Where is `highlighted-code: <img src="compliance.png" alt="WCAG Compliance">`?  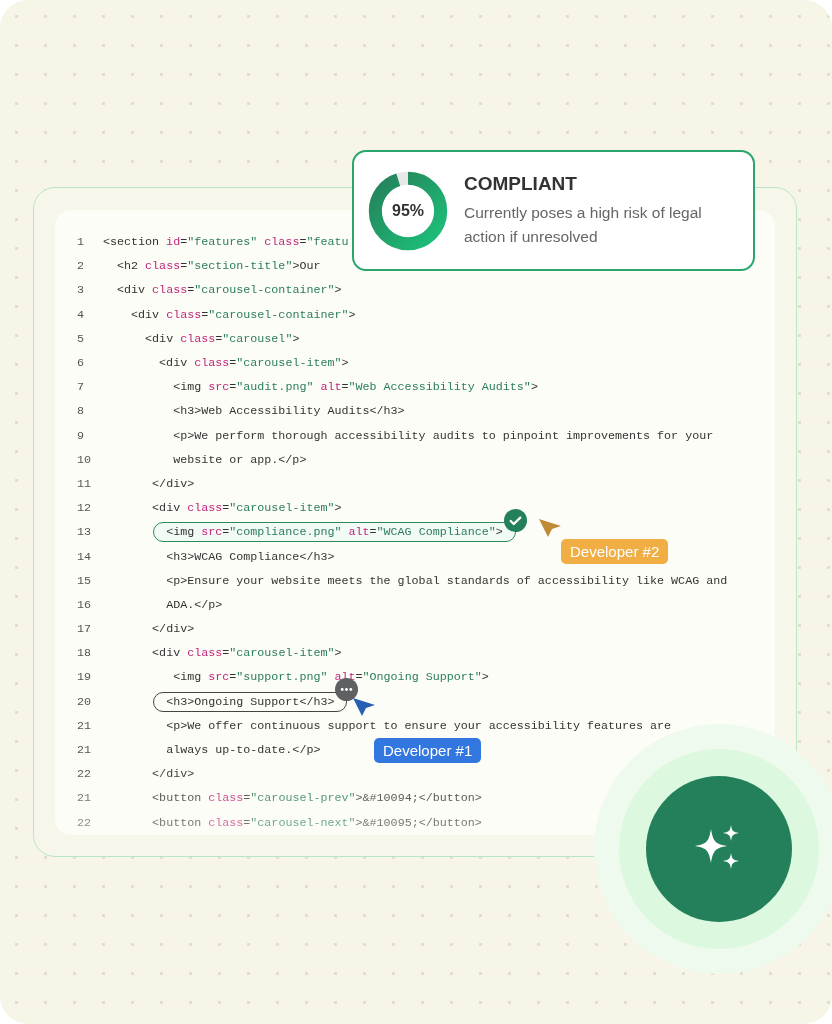
highlighted-code: <img src="compliance.png" alt="WCAG Compliance"> is located at coordinates (334, 532).